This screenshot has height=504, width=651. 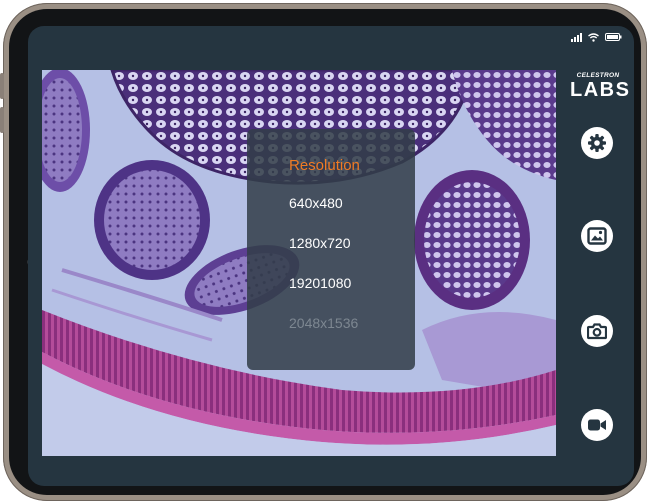 I want to click on wifi-icon, so click(x=593, y=37).